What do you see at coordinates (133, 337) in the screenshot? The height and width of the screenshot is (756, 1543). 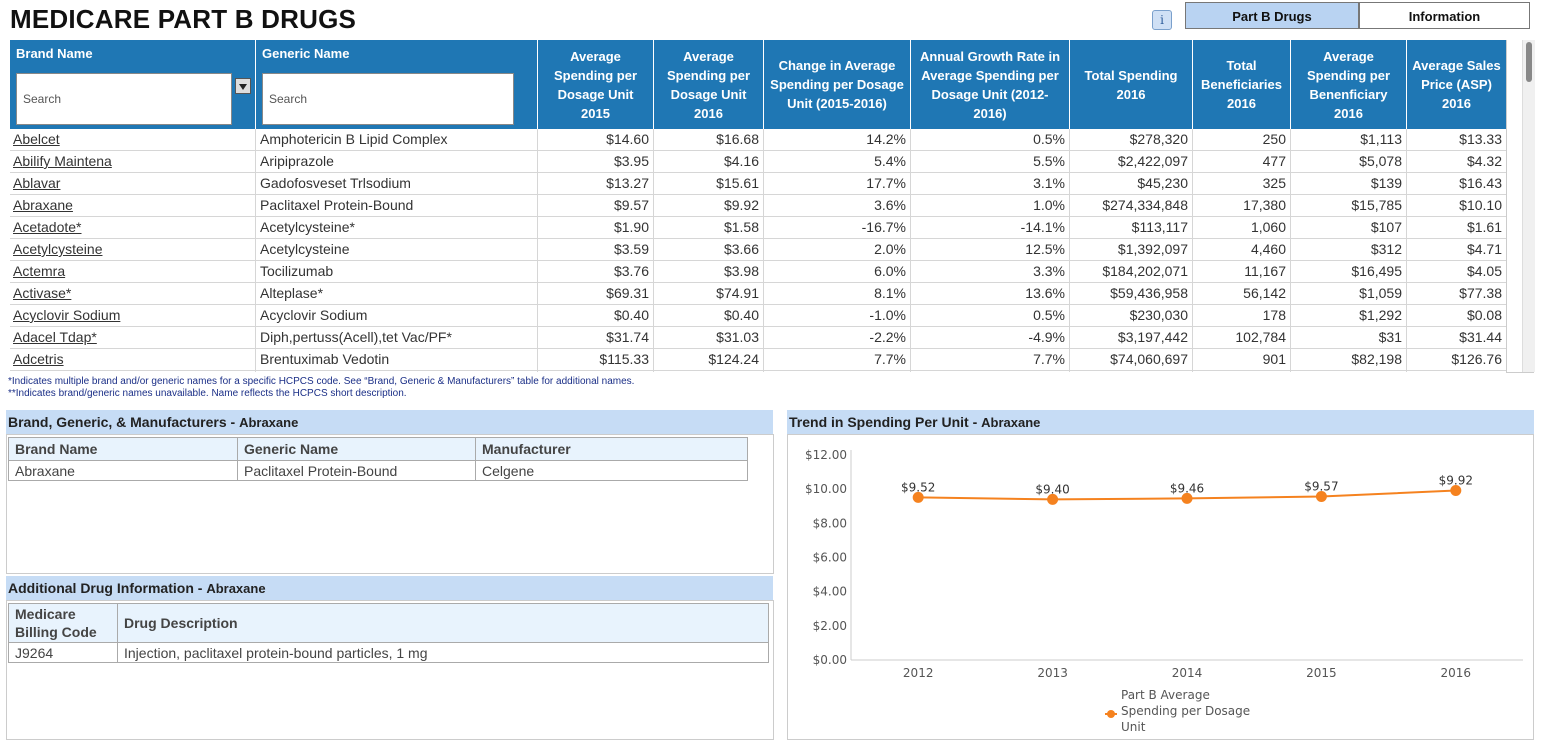 I see `brand-name-link: Adacel Tdap*` at bounding box center [133, 337].